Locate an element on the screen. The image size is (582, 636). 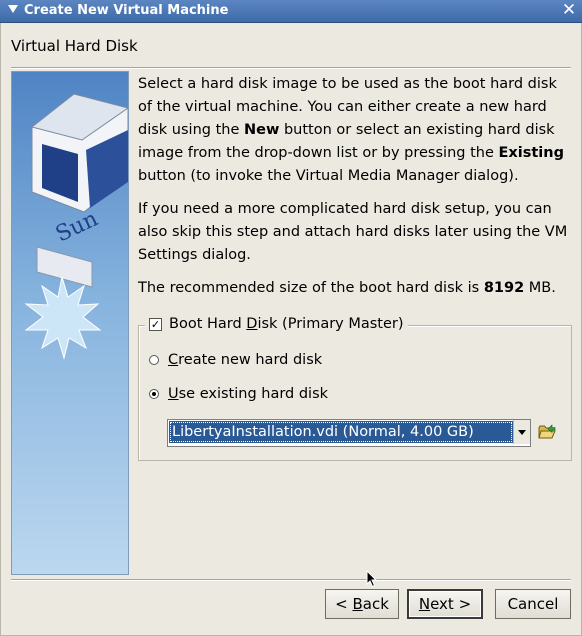
label-mnemonic: D is located at coordinates (252, 324).